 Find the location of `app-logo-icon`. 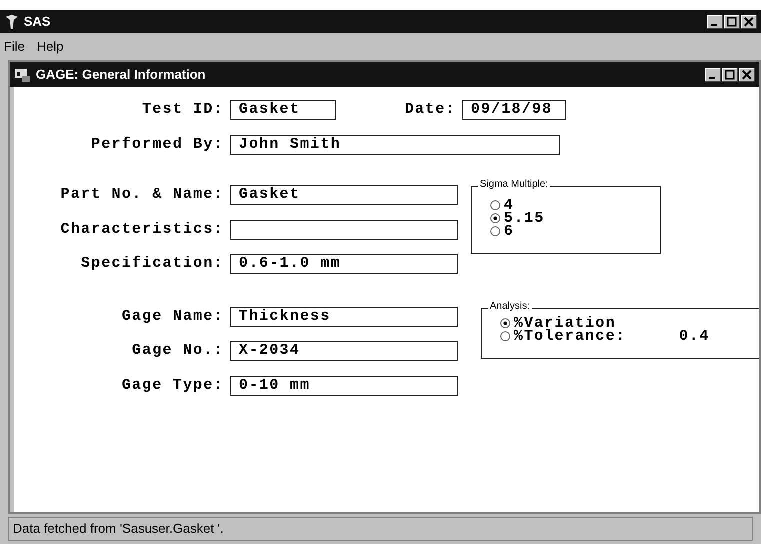

app-logo-icon is located at coordinates (12, 22).